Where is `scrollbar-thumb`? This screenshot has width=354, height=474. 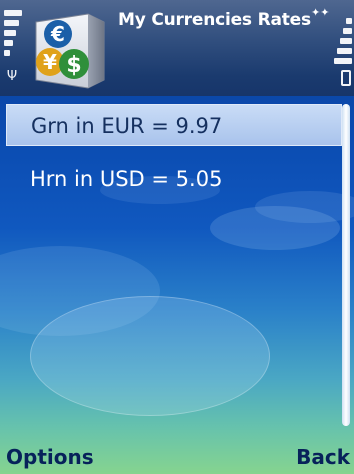 scrollbar-thumb is located at coordinates (346, 265).